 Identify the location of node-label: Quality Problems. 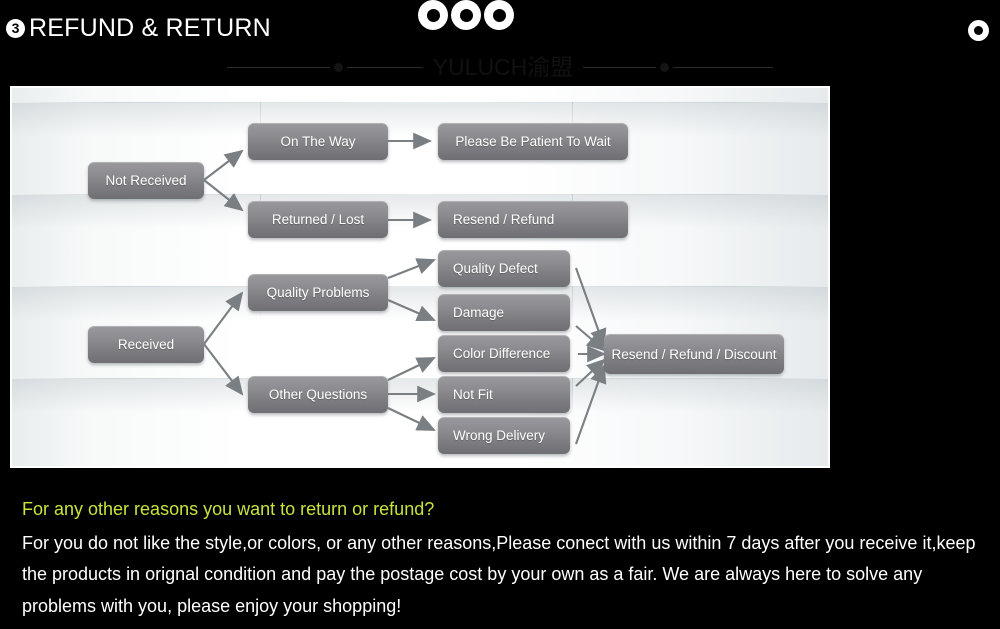
(318, 292).